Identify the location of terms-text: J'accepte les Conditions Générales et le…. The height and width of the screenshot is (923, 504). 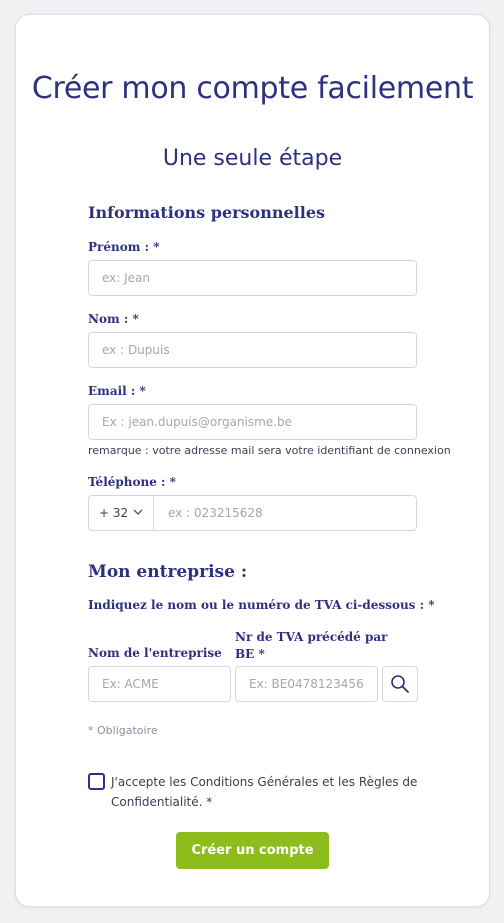
(264, 792).